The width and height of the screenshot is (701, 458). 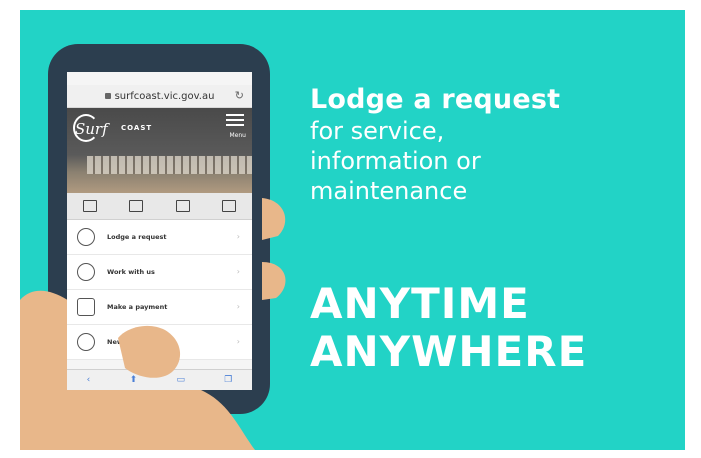 I want to click on list-item: Work with us ›, so click(x=159, y=272).